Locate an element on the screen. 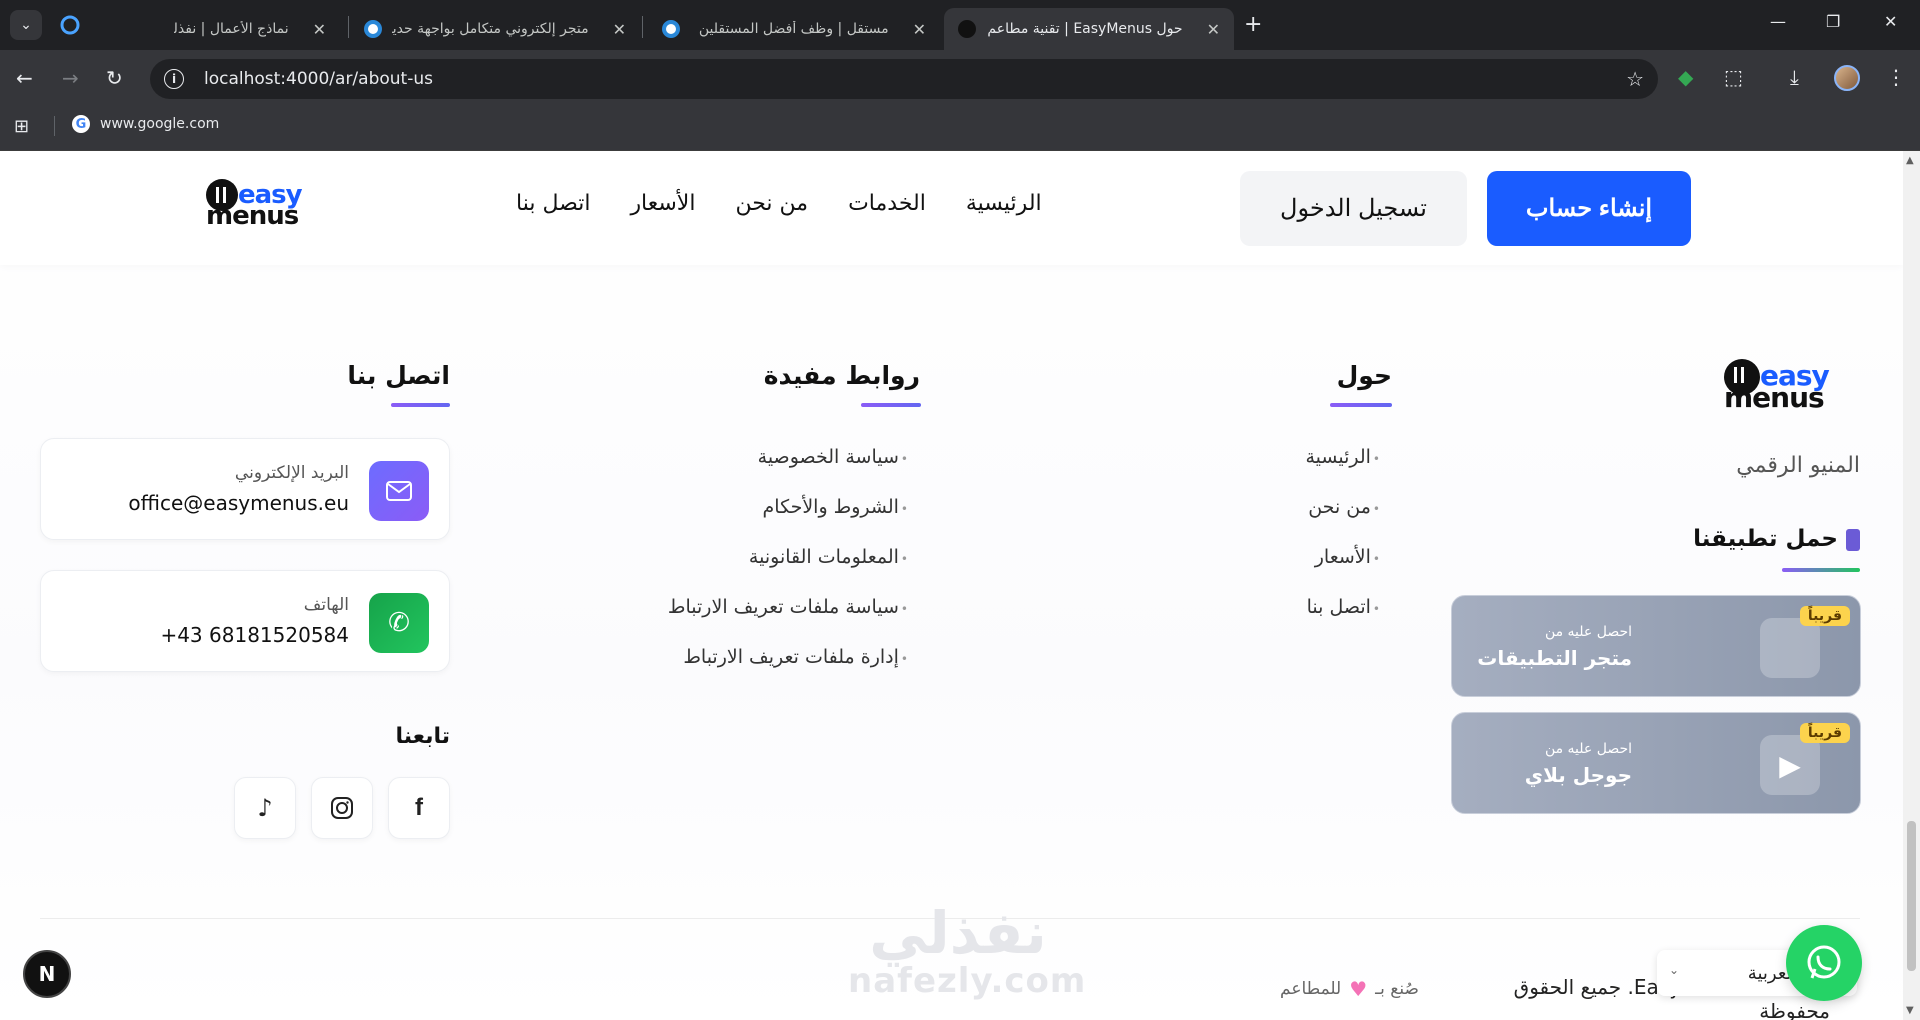 This screenshot has height=1020, width=1920. footer-link-pricing: الأسعار is located at coordinates (1290, 570).